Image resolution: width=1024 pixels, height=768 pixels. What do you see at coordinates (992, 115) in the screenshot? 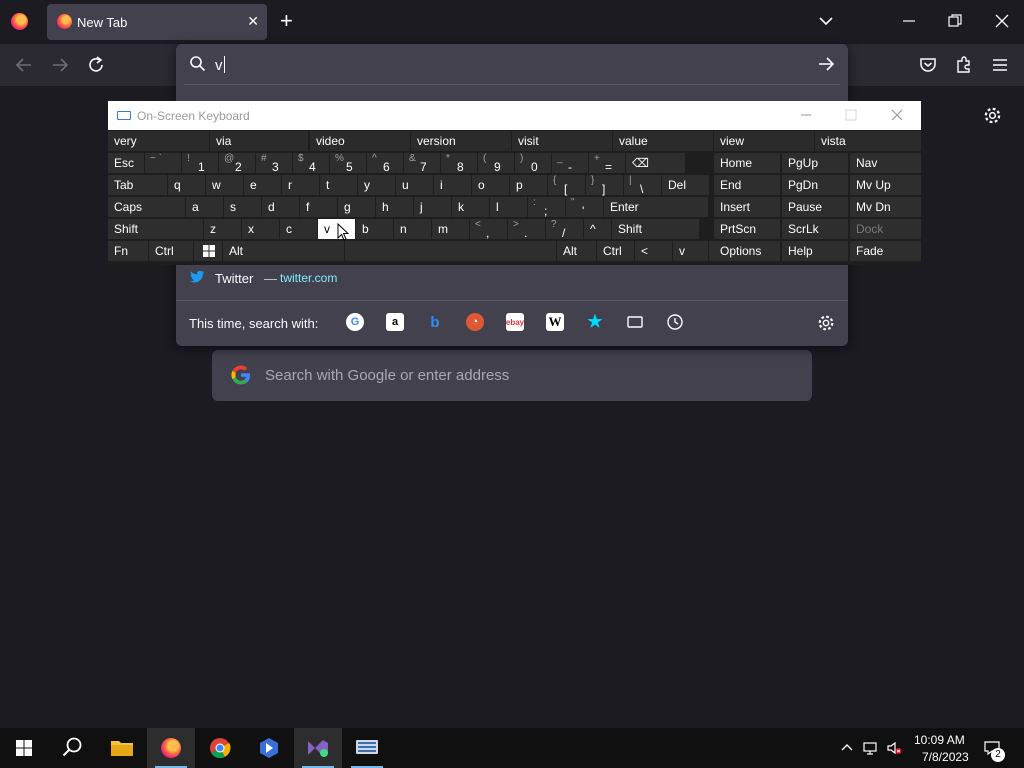
I see `gear-icon` at bounding box center [992, 115].